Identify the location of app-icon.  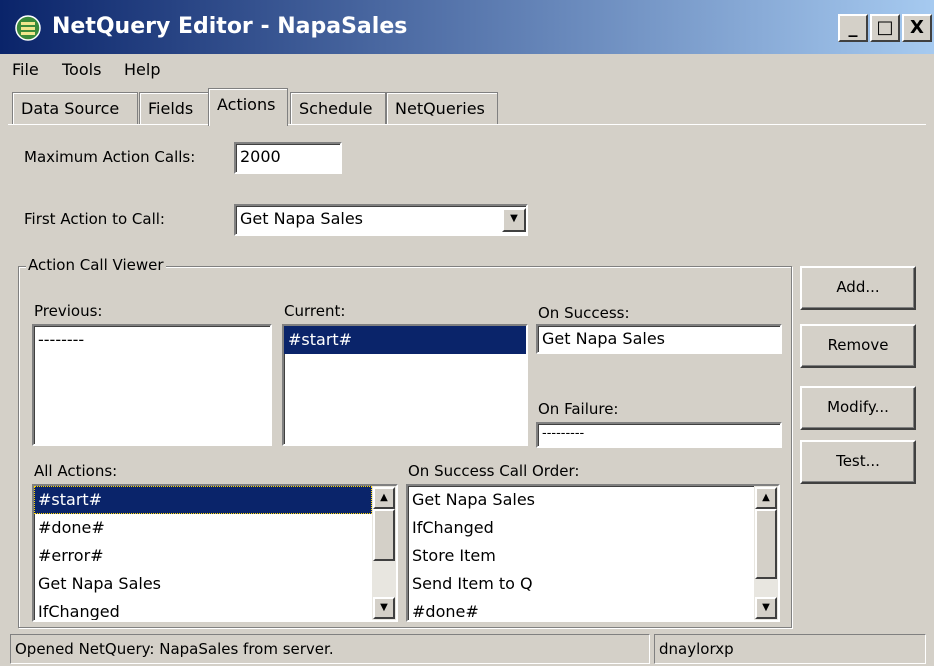
(28, 28).